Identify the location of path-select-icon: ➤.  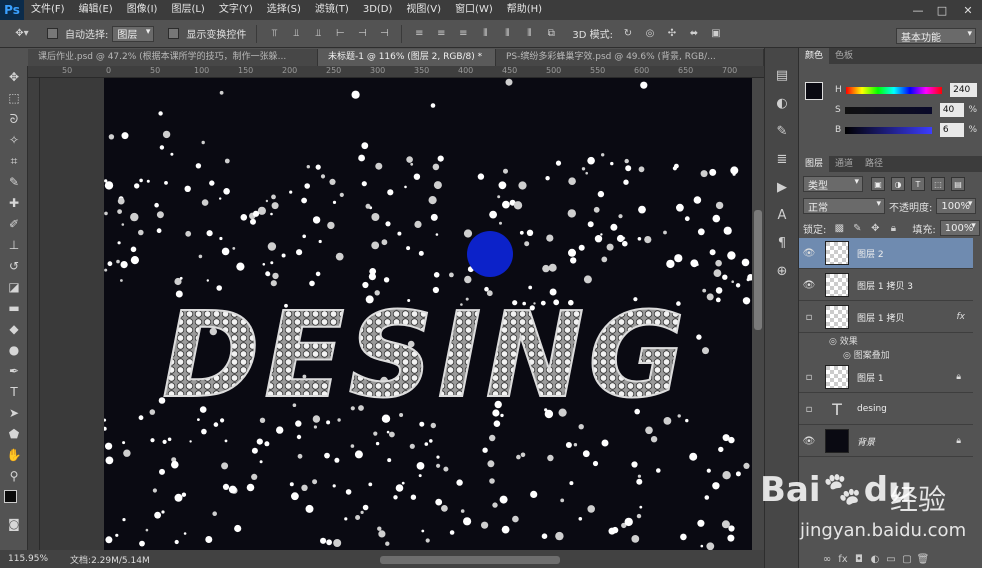
(14, 413).